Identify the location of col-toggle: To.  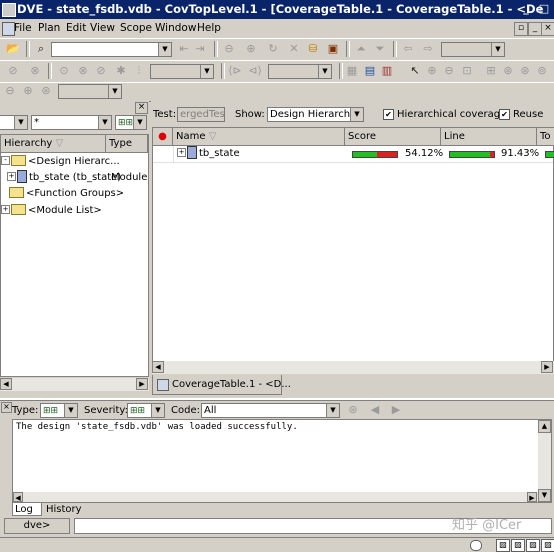
(545, 137).